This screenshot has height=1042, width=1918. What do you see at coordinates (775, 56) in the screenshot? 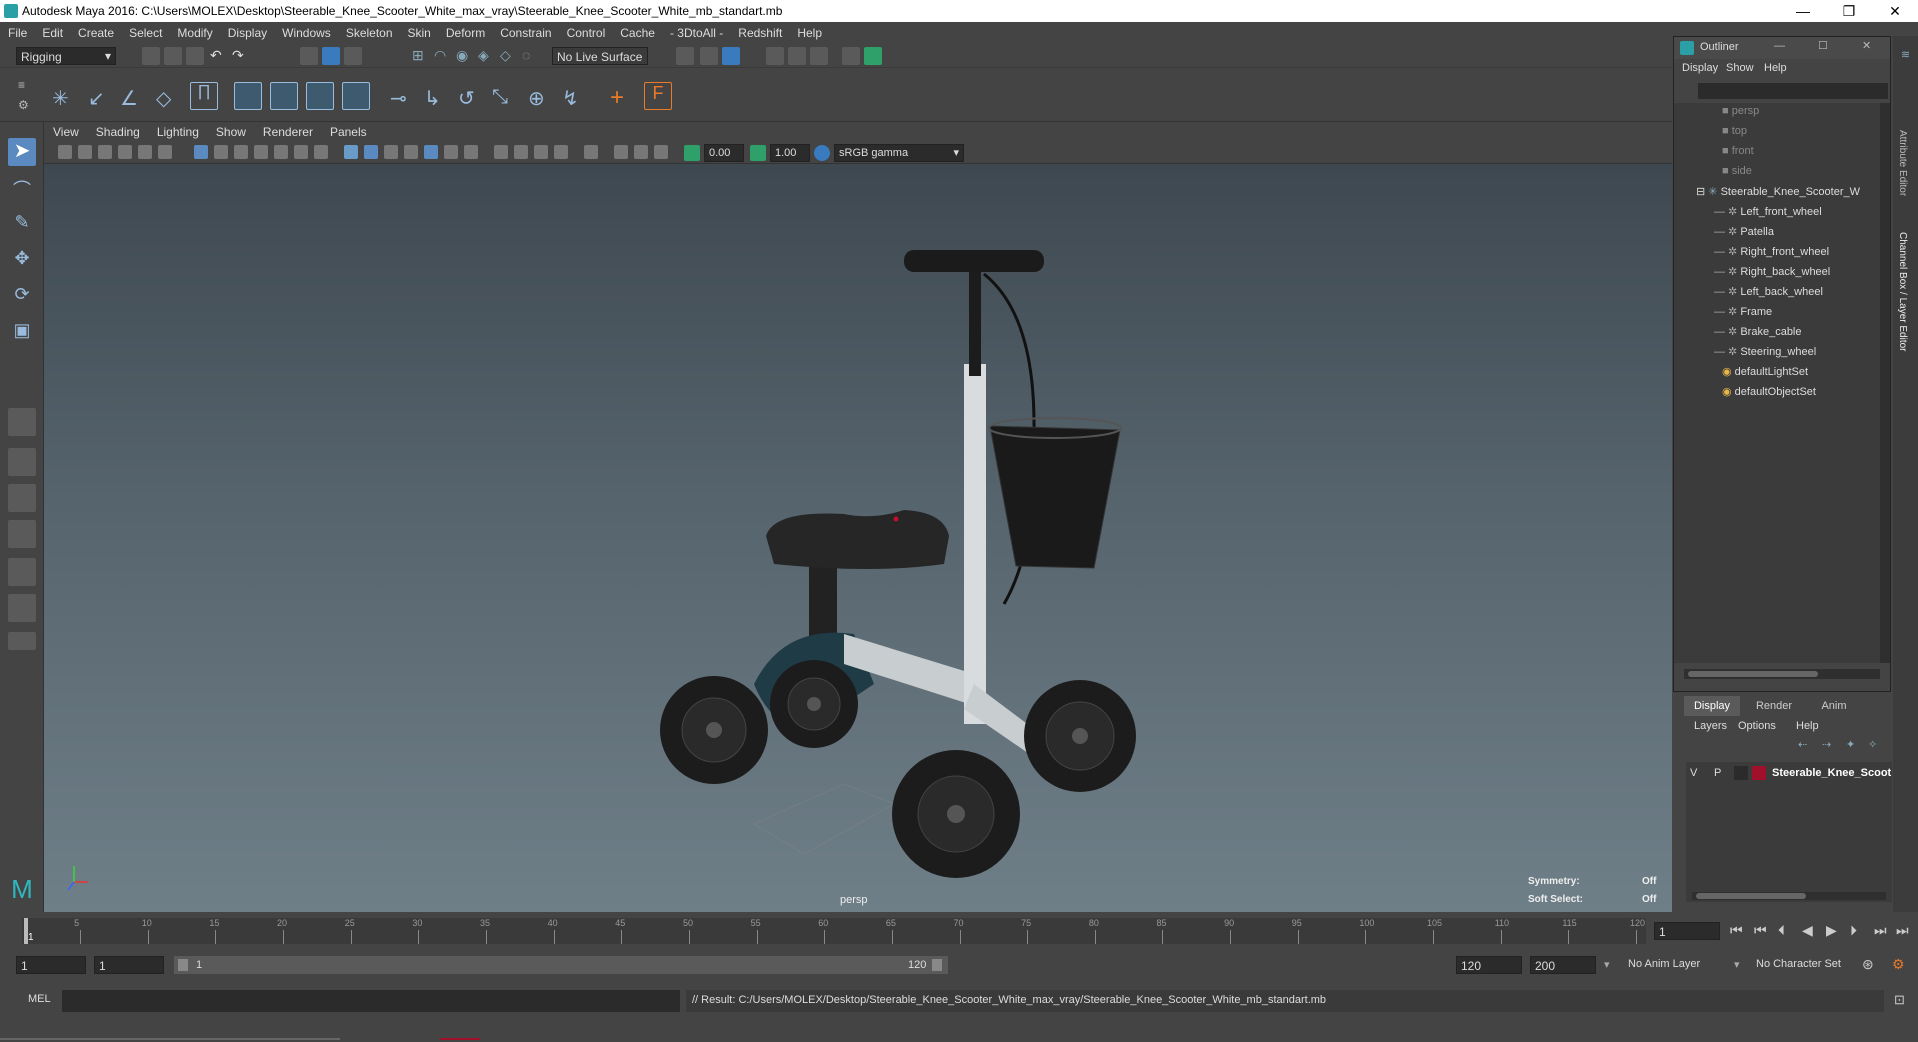
I see `render-frame-icon` at bounding box center [775, 56].